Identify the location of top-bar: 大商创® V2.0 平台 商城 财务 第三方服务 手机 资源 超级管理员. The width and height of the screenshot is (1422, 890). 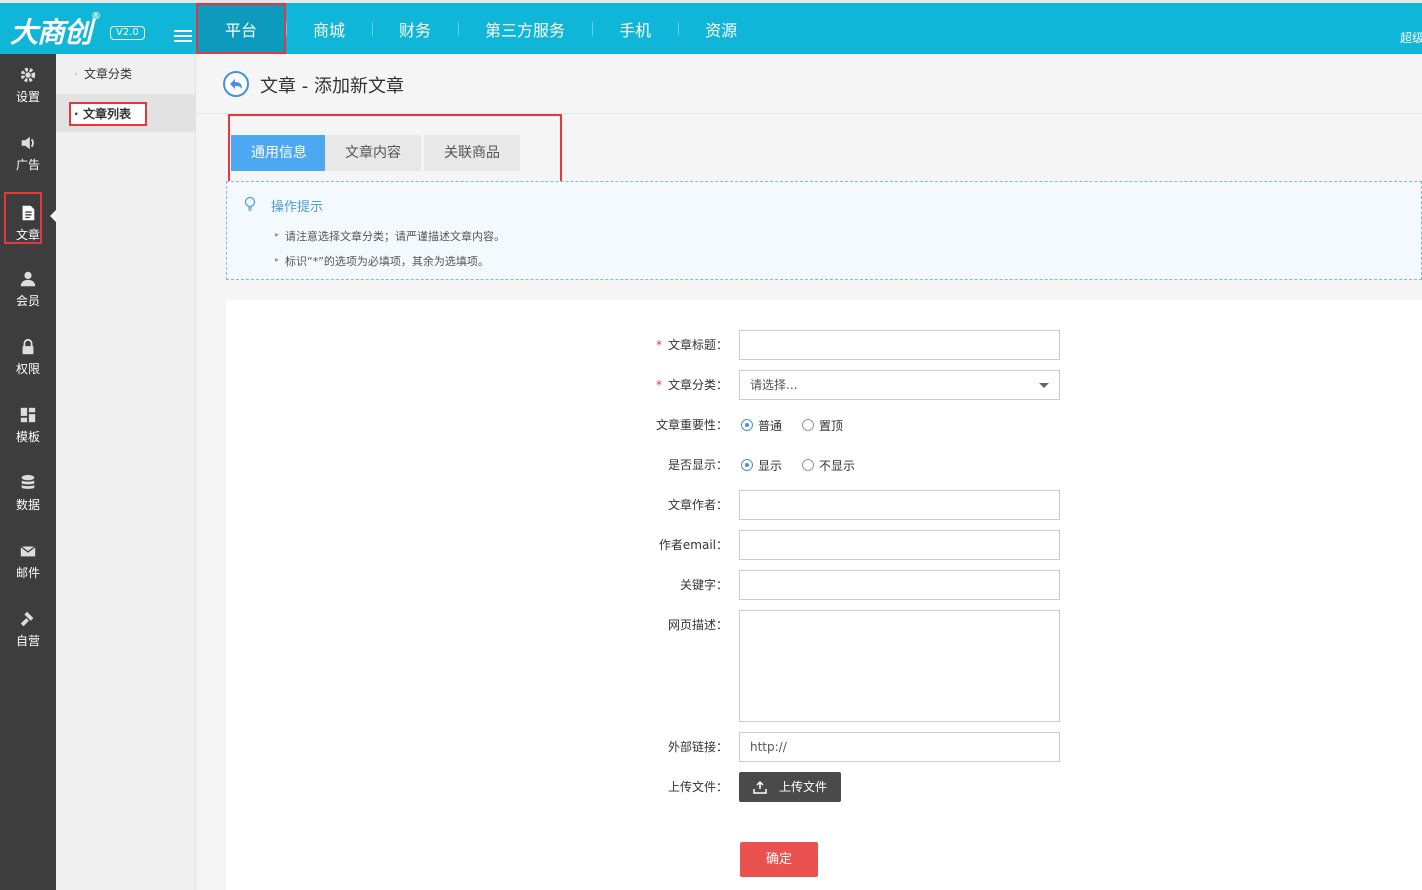
(711, 27).